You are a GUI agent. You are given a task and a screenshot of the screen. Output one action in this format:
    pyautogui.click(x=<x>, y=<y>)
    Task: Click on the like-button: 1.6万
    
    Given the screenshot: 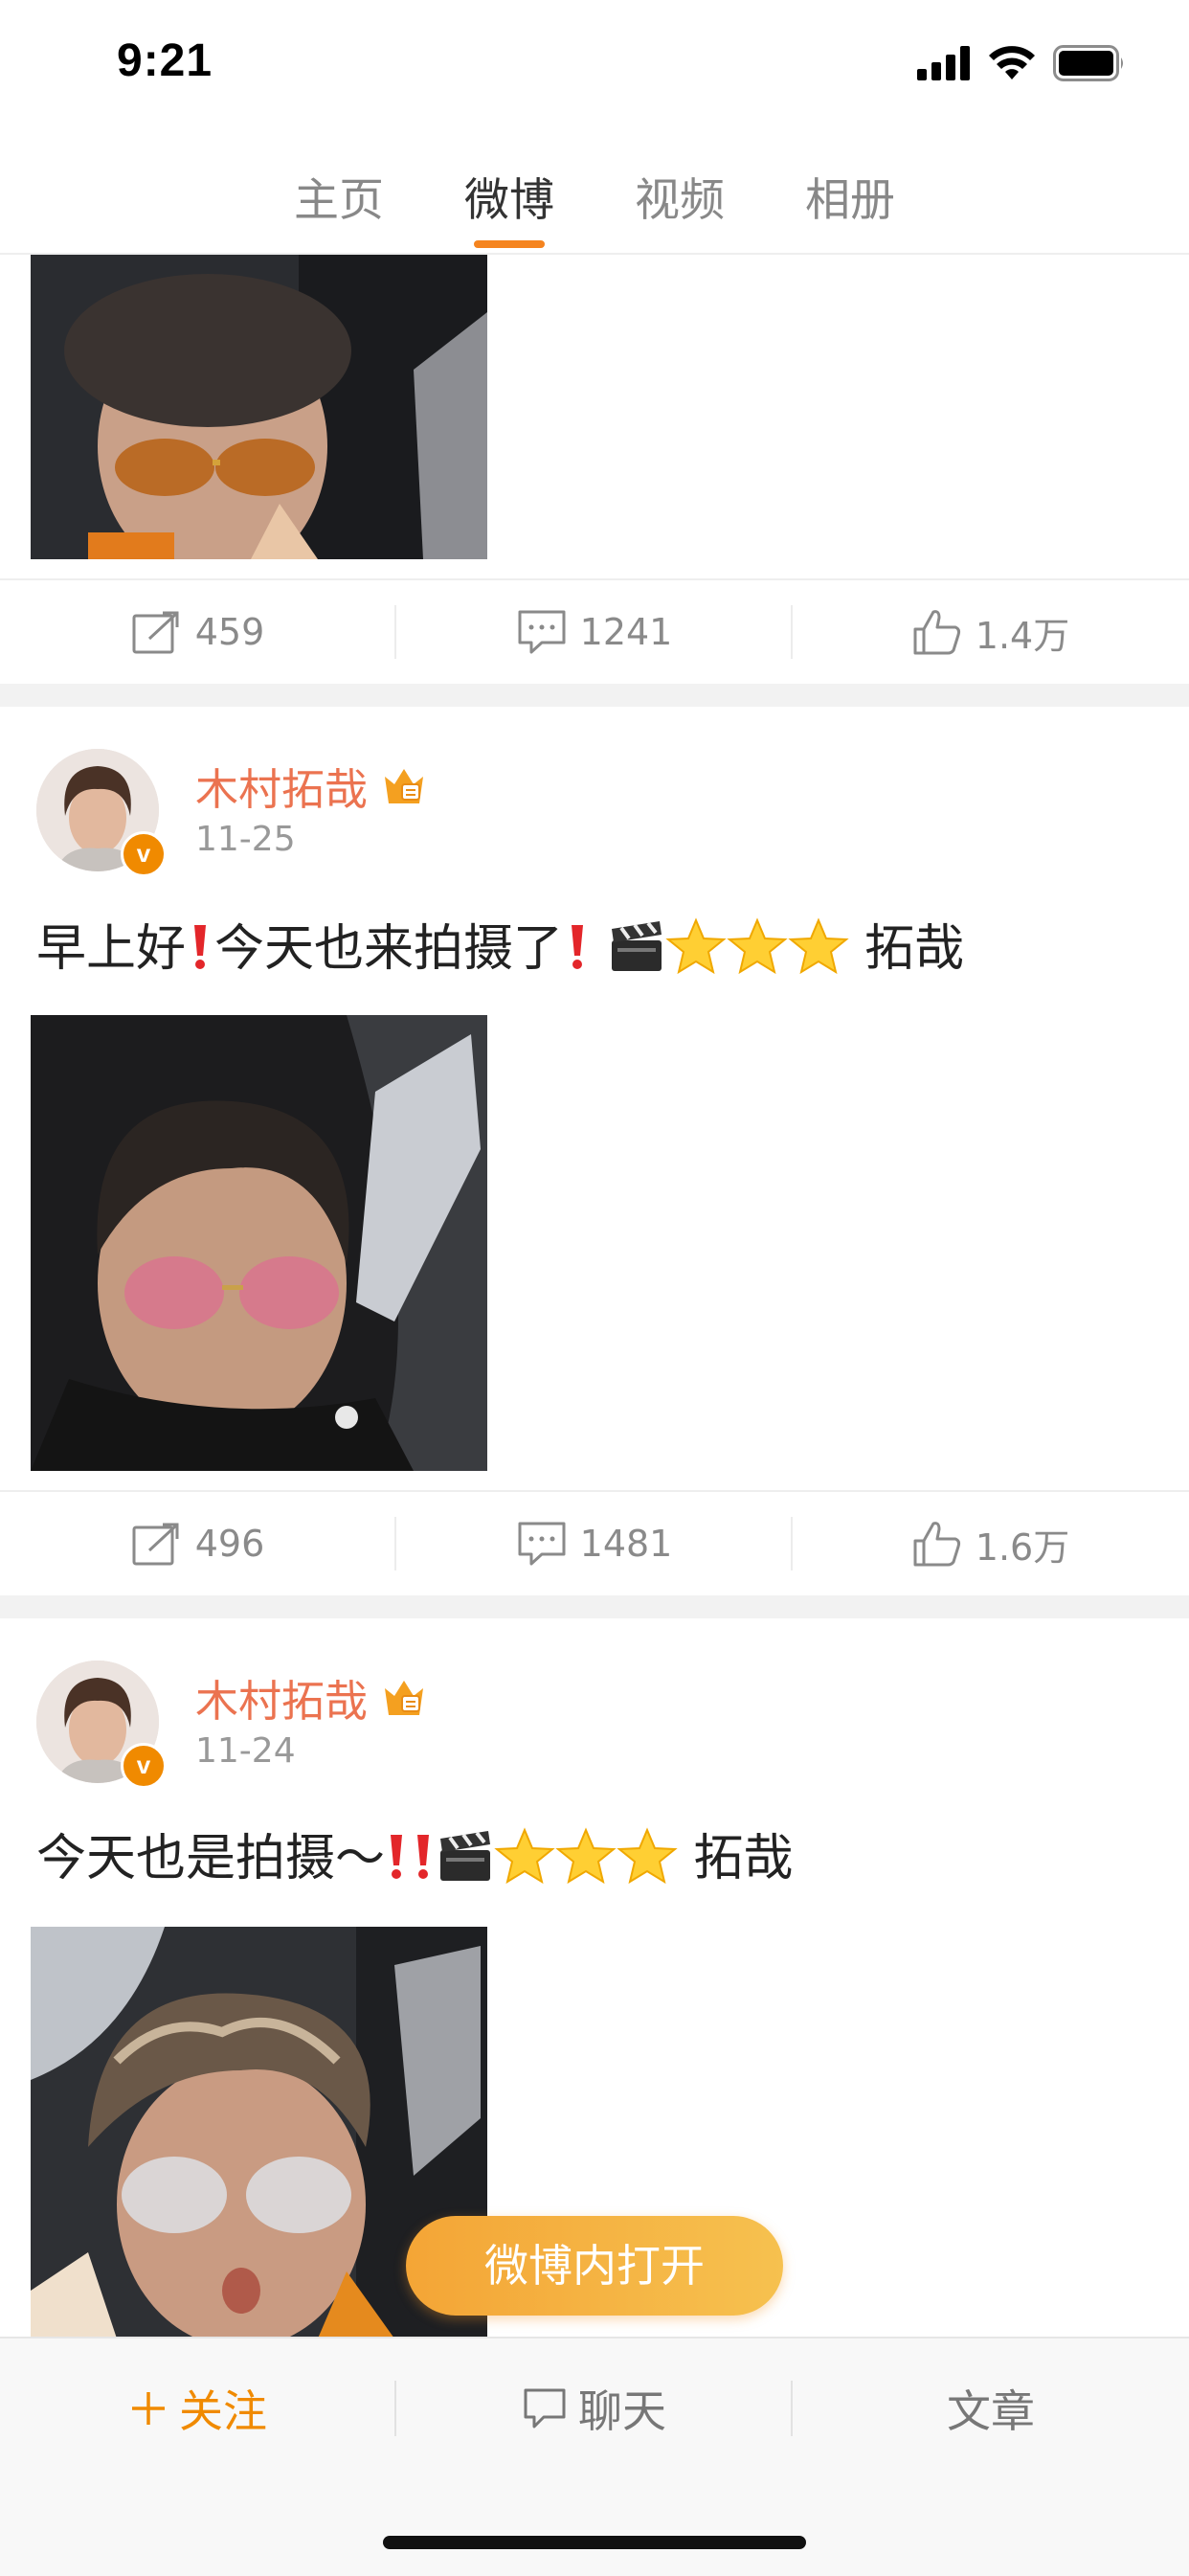 What is the action you would take?
    pyautogui.click(x=991, y=1543)
    